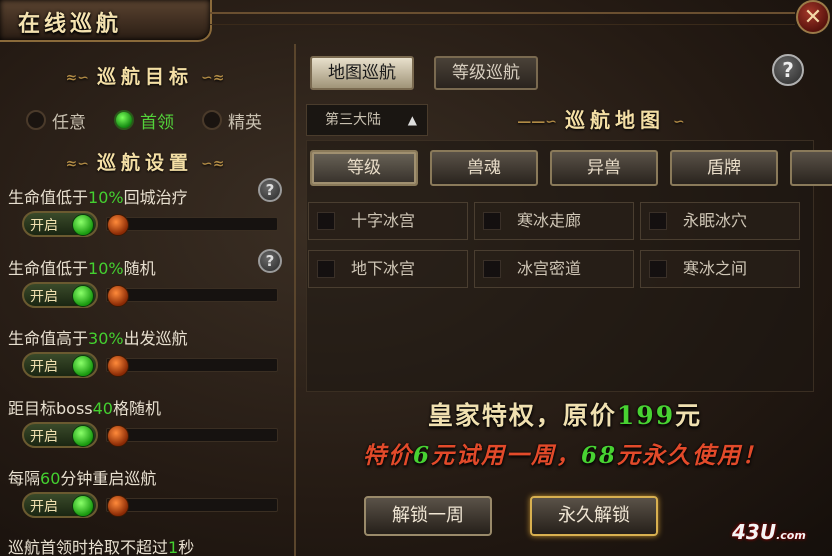 Image resolution: width=832 pixels, height=556 pixels. What do you see at coordinates (594, 516) in the screenshot?
I see `unlock-permanent-button: 永久解锁` at bounding box center [594, 516].